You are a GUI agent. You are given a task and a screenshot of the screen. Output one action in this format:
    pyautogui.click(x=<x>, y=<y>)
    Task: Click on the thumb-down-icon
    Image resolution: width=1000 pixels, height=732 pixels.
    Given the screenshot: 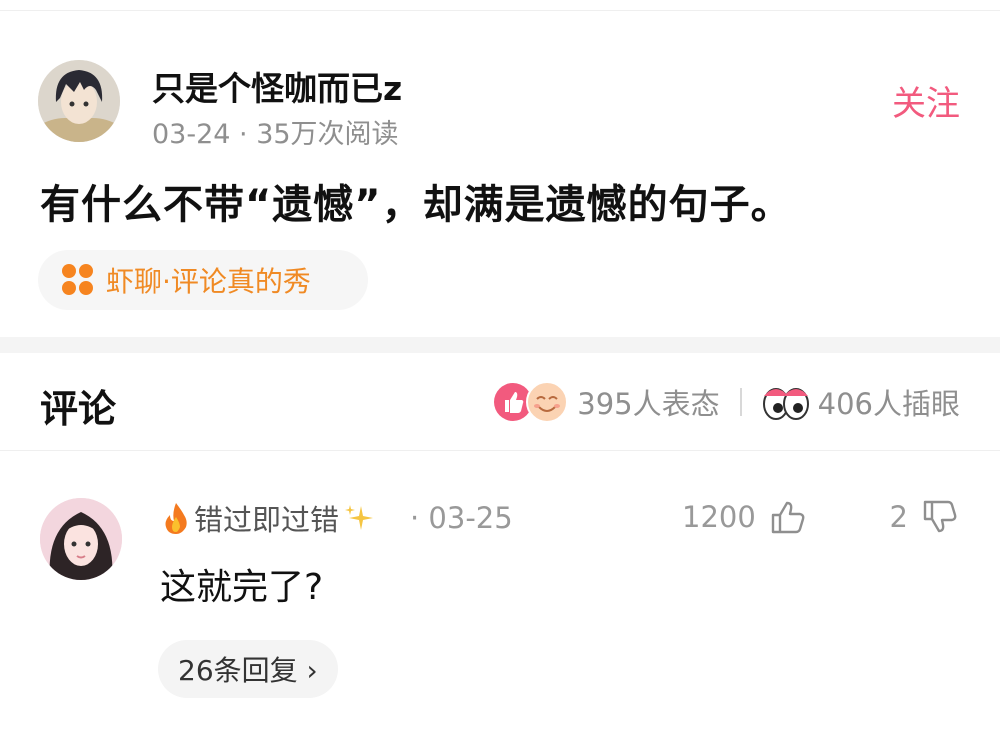 What is the action you would take?
    pyautogui.click(x=940, y=516)
    